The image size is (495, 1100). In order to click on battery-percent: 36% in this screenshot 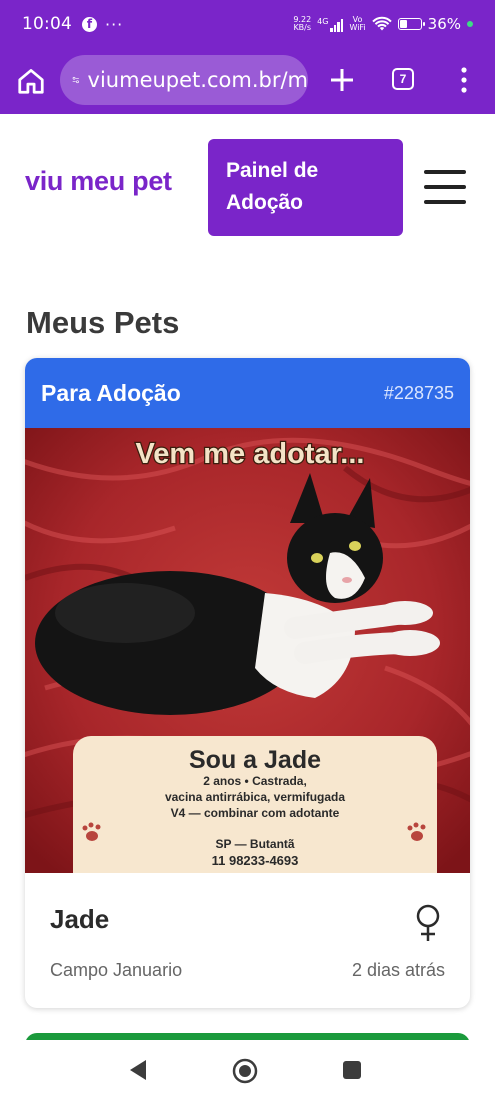, I will do `click(444, 24)`.